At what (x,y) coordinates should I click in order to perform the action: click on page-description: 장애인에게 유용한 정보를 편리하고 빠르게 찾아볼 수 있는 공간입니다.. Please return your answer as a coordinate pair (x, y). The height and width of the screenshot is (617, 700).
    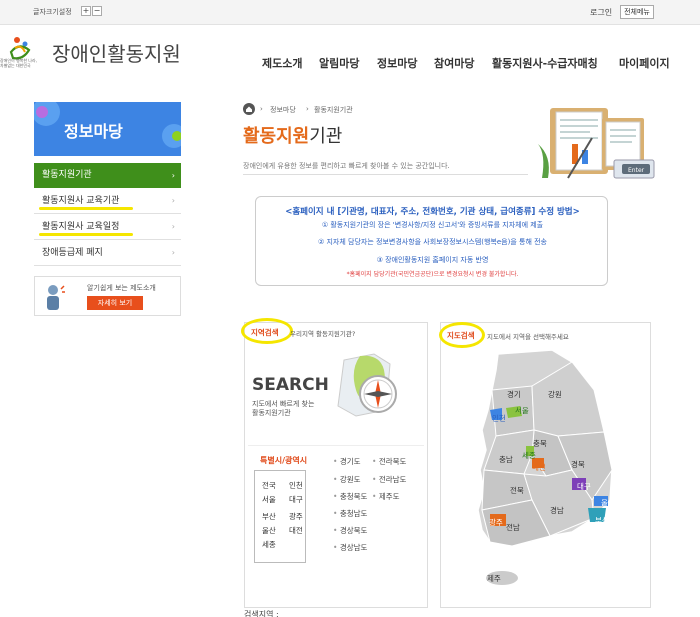
    Looking at the image, I should click on (346, 166).